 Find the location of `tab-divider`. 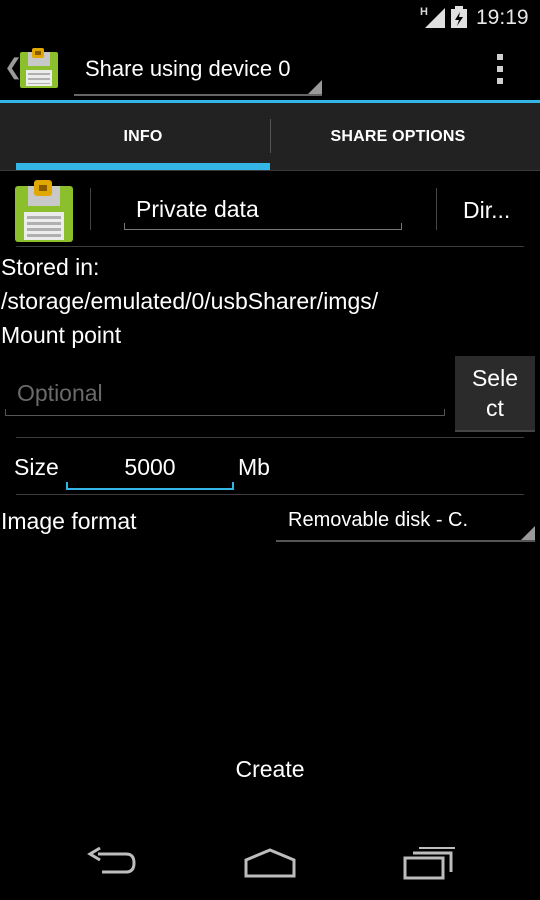

tab-divider is located at coordinates (270, 136).